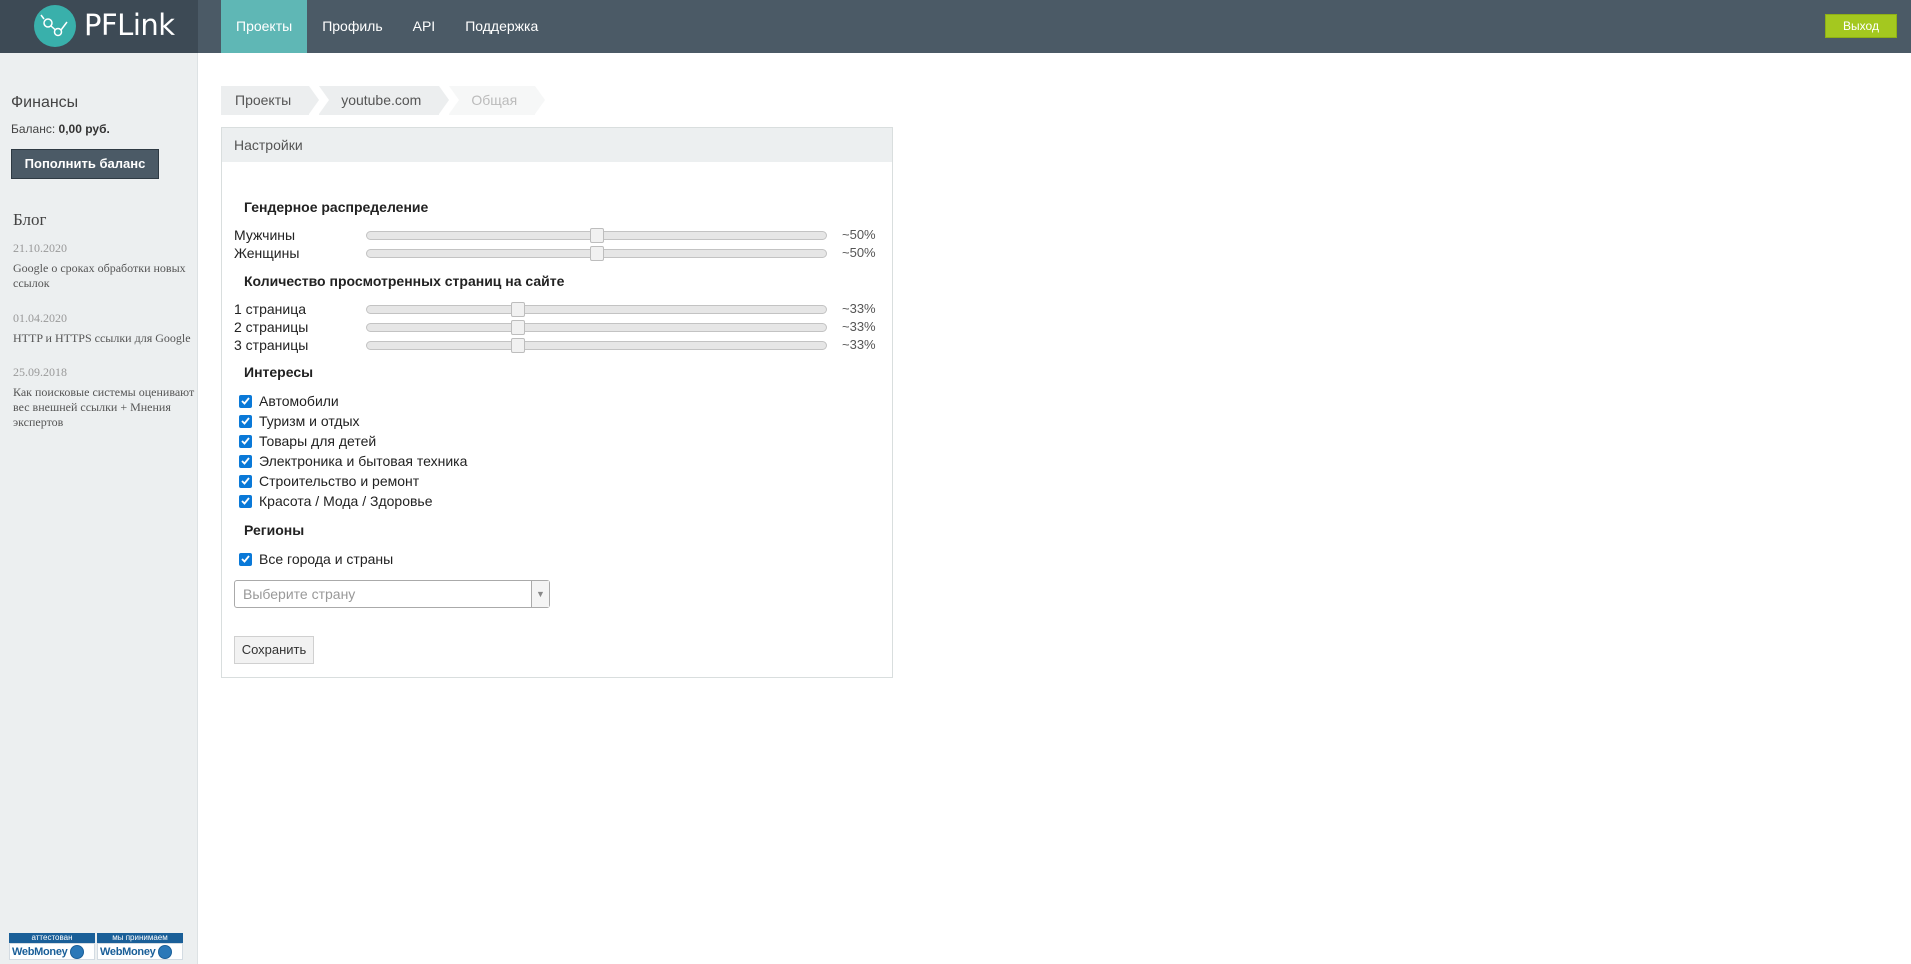 The width and height of the screenshot is (1911, 964). Describe the element at coordinates (279, 372) in the screenshot. I see `section-title-interests: Интересы` at that location.